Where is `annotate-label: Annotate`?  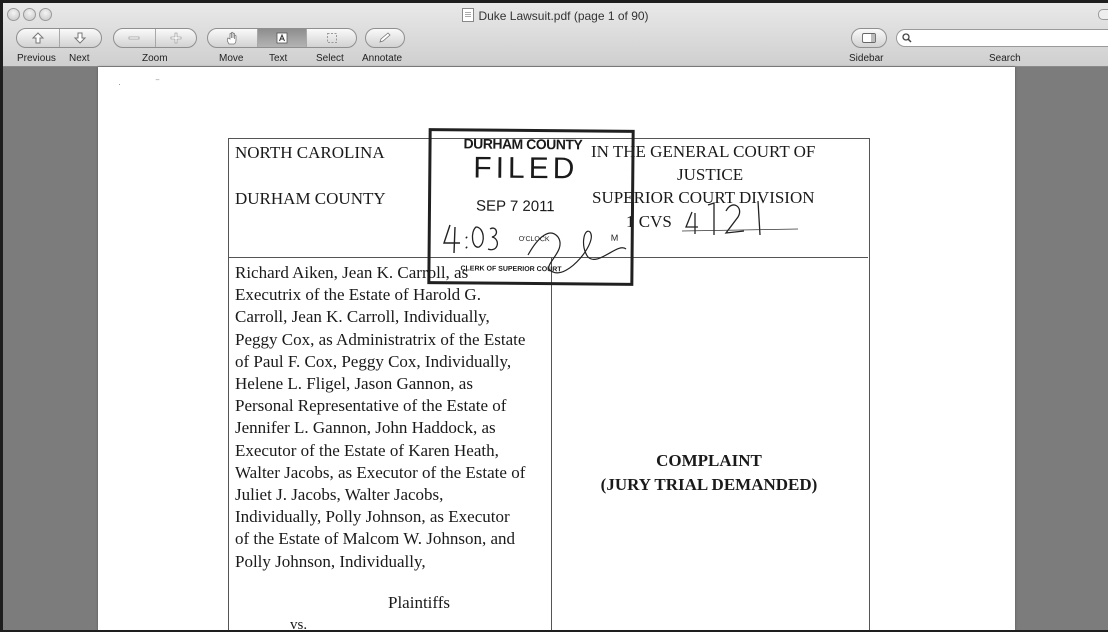
annotate-label: Annotate is located at coordinates (382, 58).